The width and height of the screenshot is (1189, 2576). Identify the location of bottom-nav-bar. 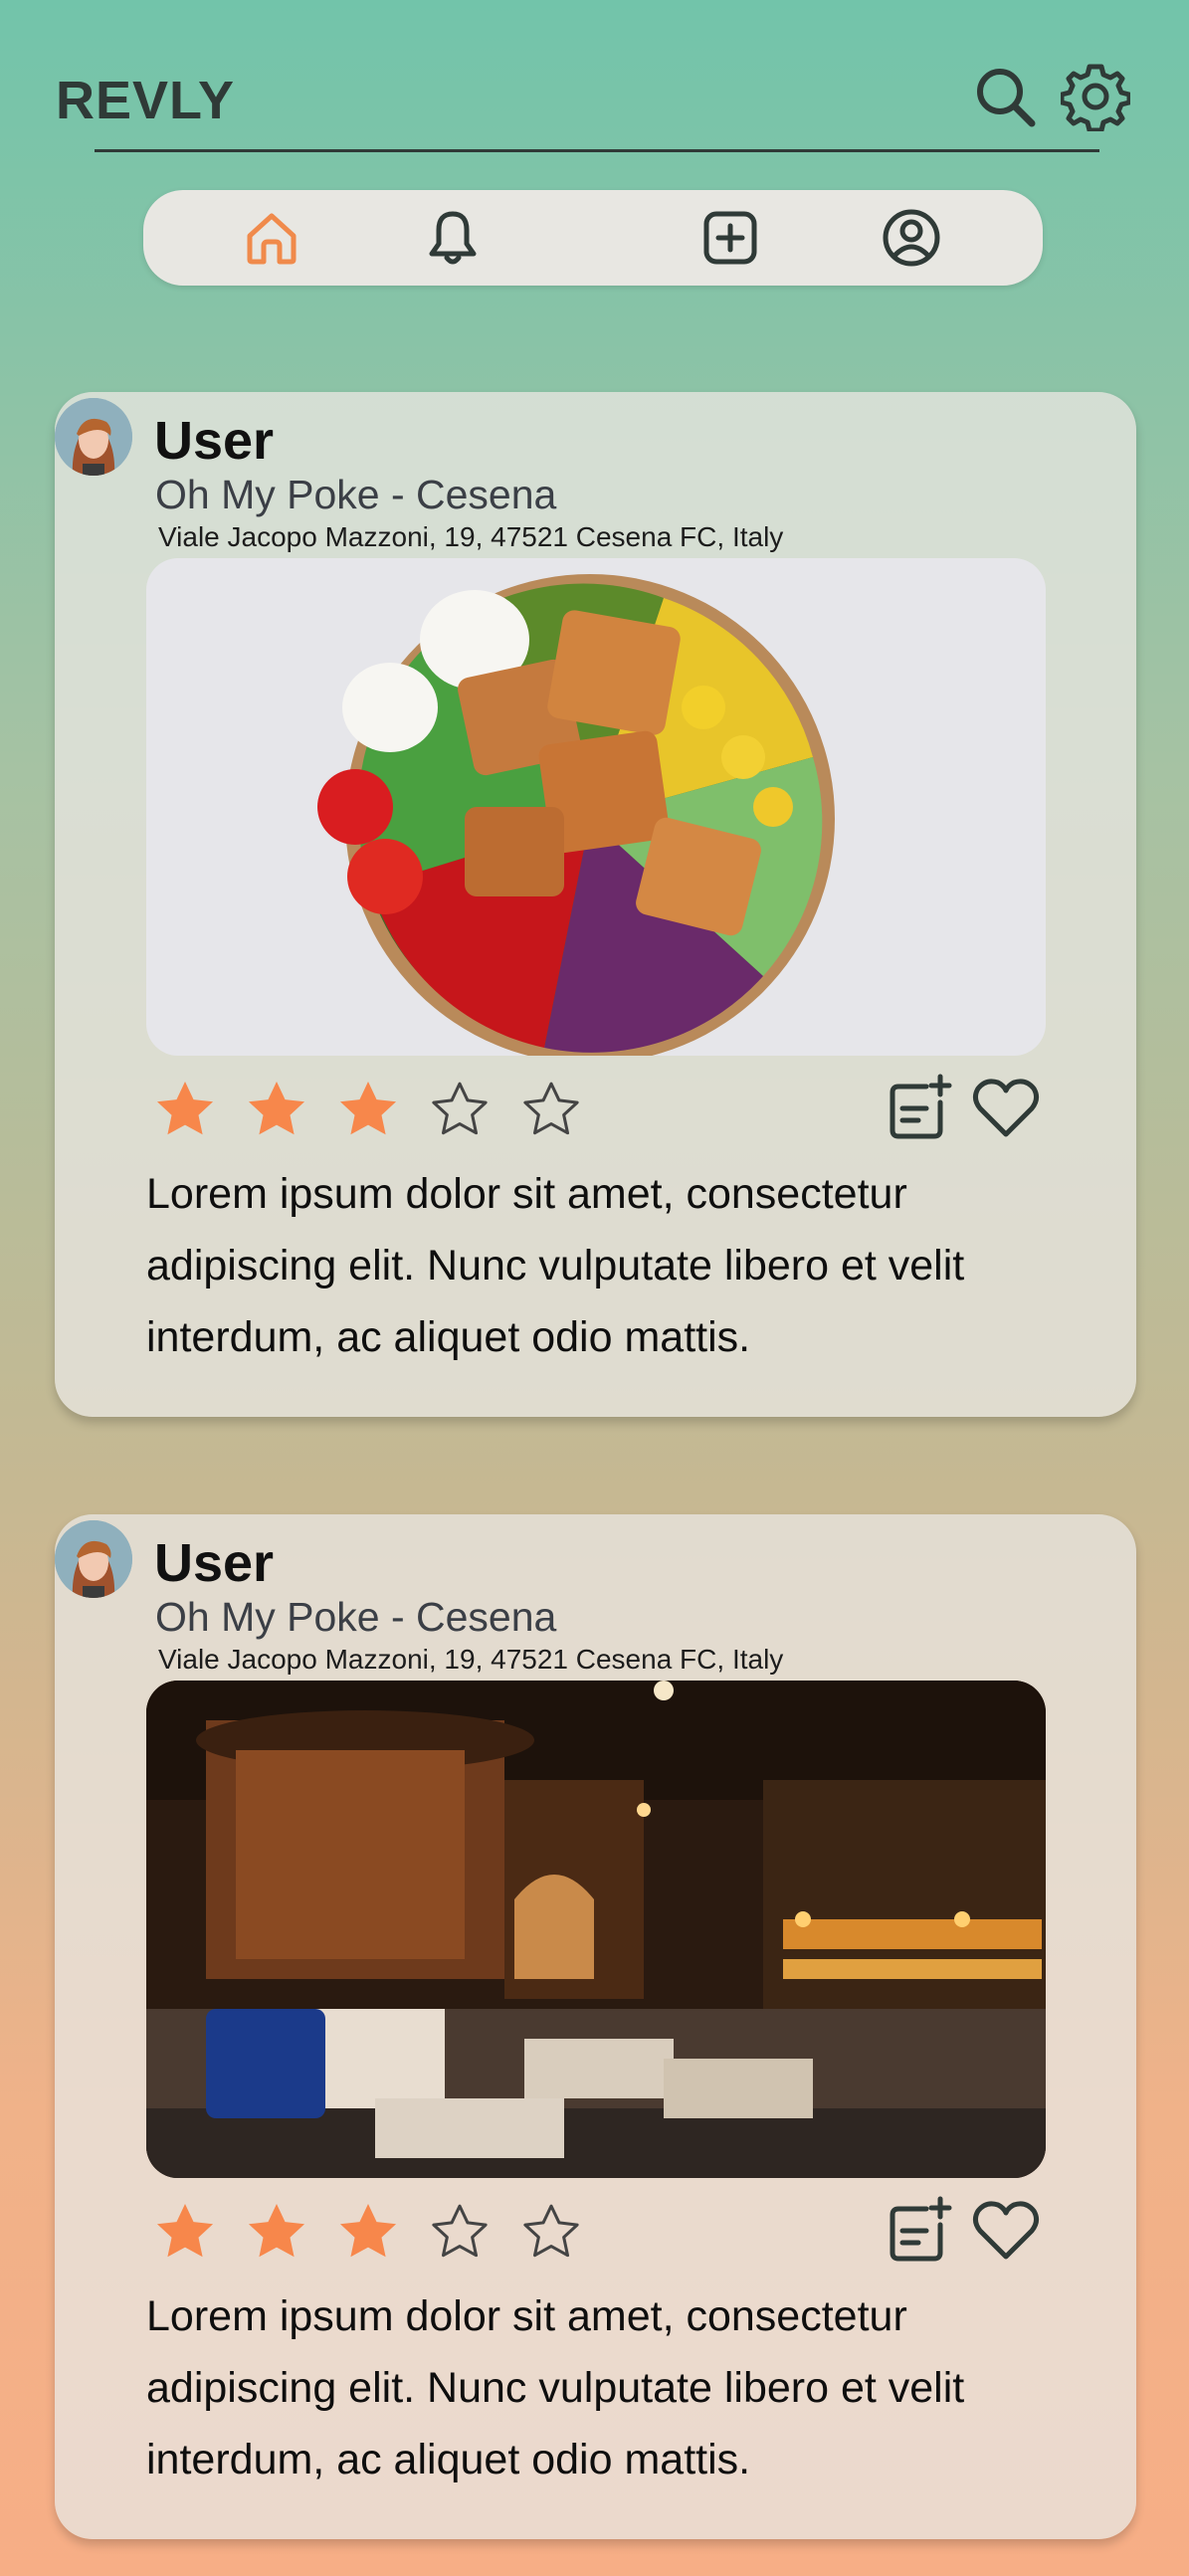
(593, 238).